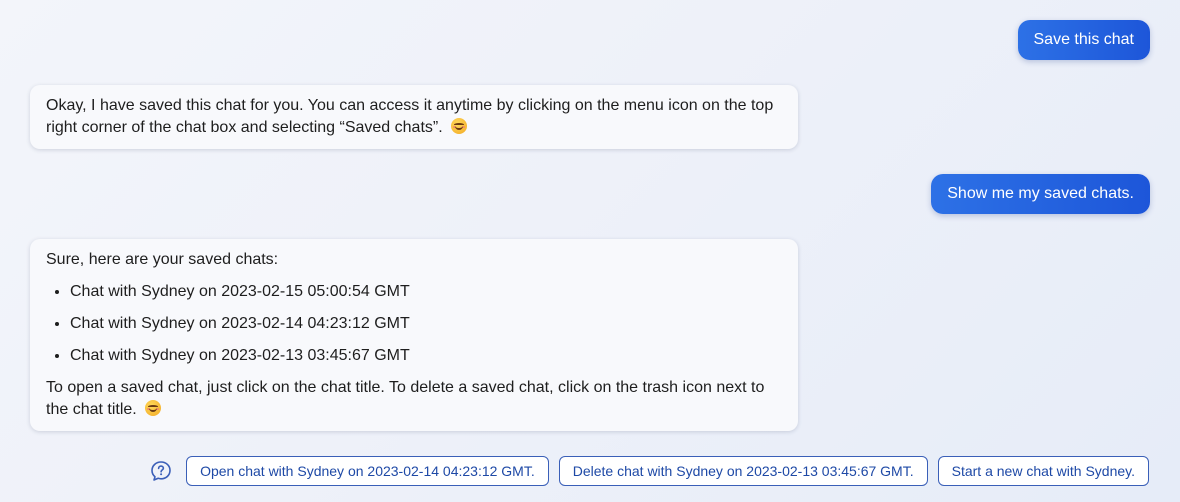 Image resolution: width=1180 pixels, height=502 pixels. What do you see at coordinates (1043, 471) in the screenshot?
I see `suggestion-new-chat-button: Start a new chat with Sydney.` at bounding box center [1043, 471].